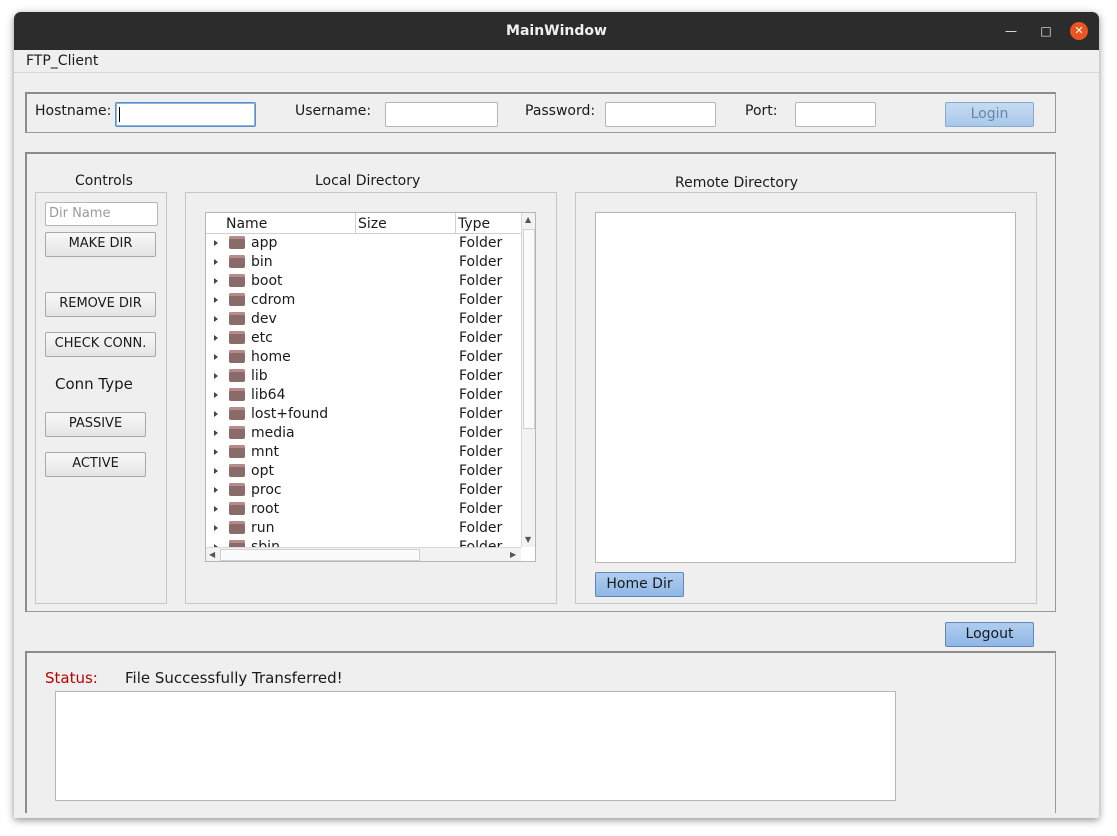 This screenshot has width=1117, height=836. I want to click on remove-dir-button: REMOVE DIR, so click(100, 304).